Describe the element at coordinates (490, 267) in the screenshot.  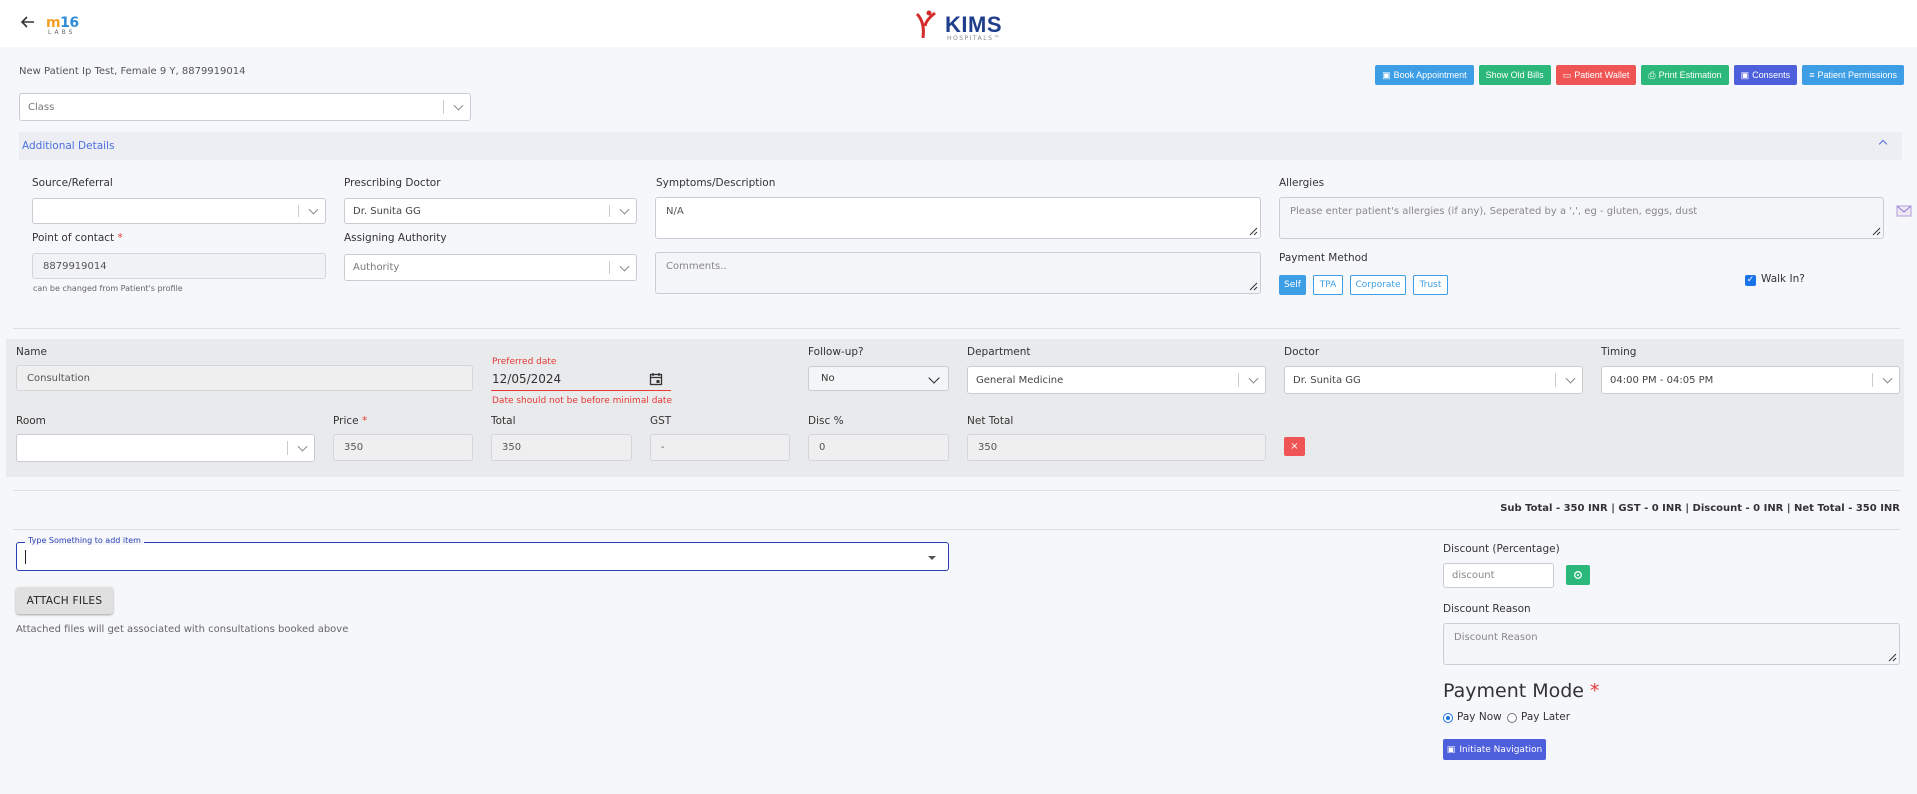
I see `assigning-authority-select: Authority` at that location.